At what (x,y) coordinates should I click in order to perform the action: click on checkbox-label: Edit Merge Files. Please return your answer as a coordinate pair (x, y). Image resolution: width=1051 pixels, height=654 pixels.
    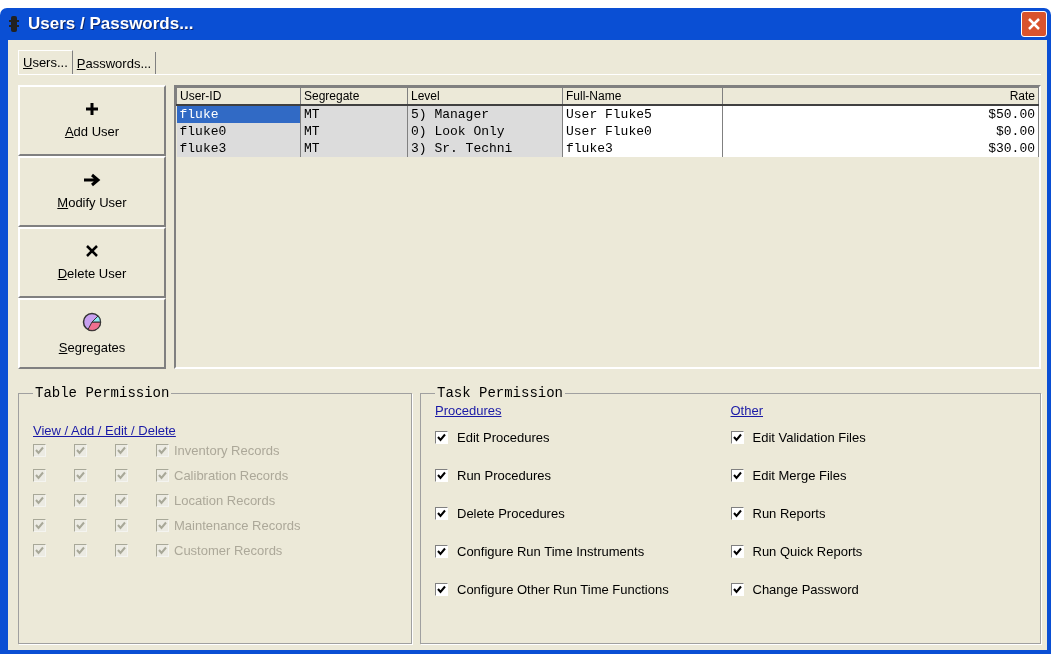
    Looking at the image, I should click on (799, 475).